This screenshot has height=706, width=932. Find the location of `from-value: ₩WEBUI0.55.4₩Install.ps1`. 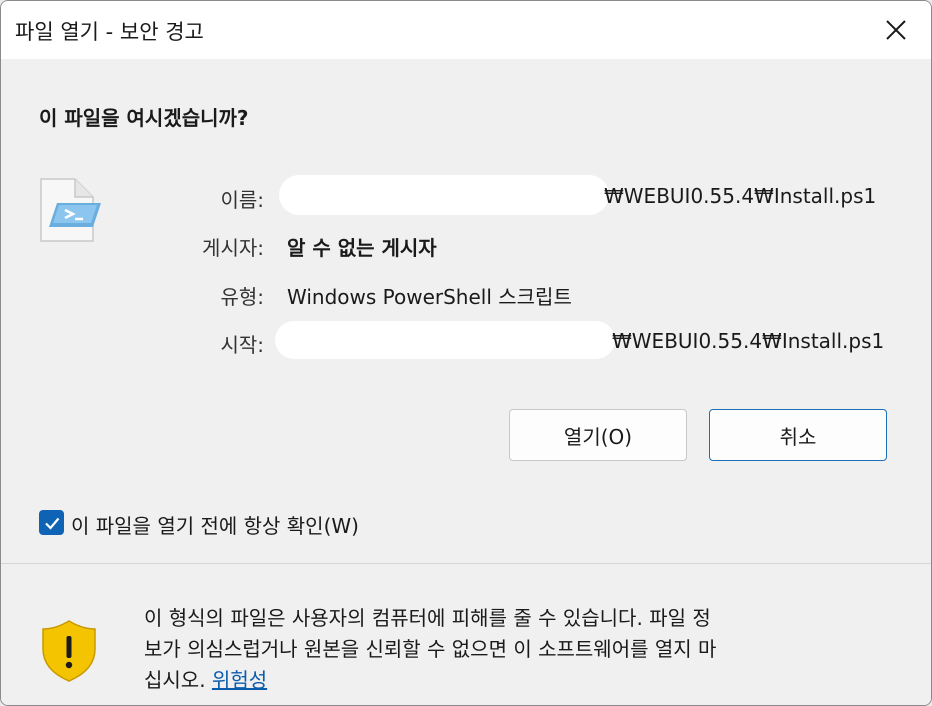

from-value: ₩WEBUI0.55.4₩Install.ps1 is located at coordinates (748, 341).